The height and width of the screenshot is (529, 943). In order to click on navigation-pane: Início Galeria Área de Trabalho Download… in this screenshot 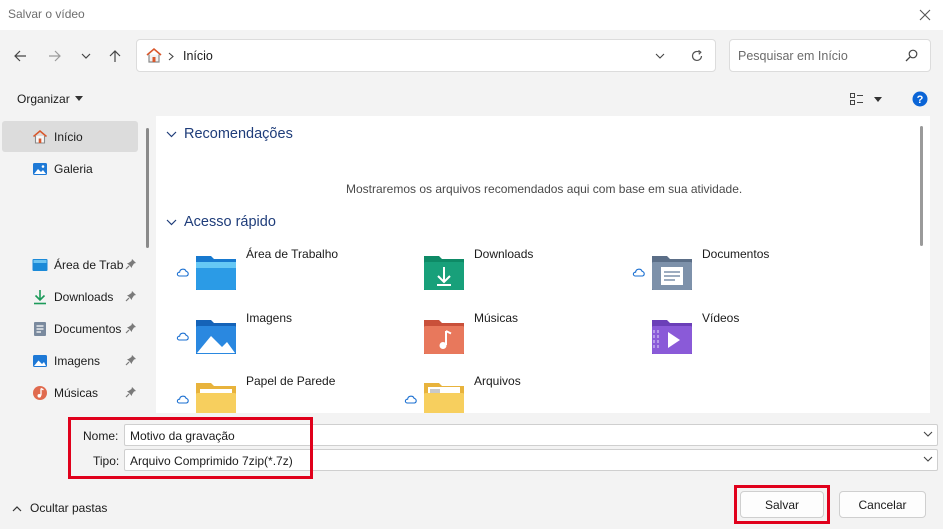, I will do `click(77, 264)`.